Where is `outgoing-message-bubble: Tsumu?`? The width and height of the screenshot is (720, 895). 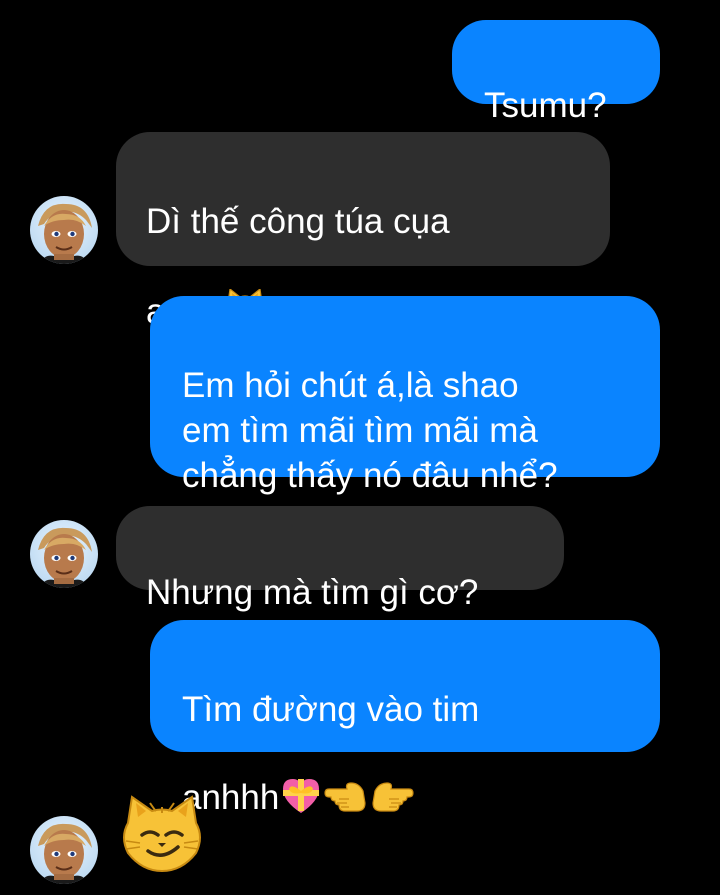 outgoing-message-bubble: Tsumu? is located at coordinates (556, 72).